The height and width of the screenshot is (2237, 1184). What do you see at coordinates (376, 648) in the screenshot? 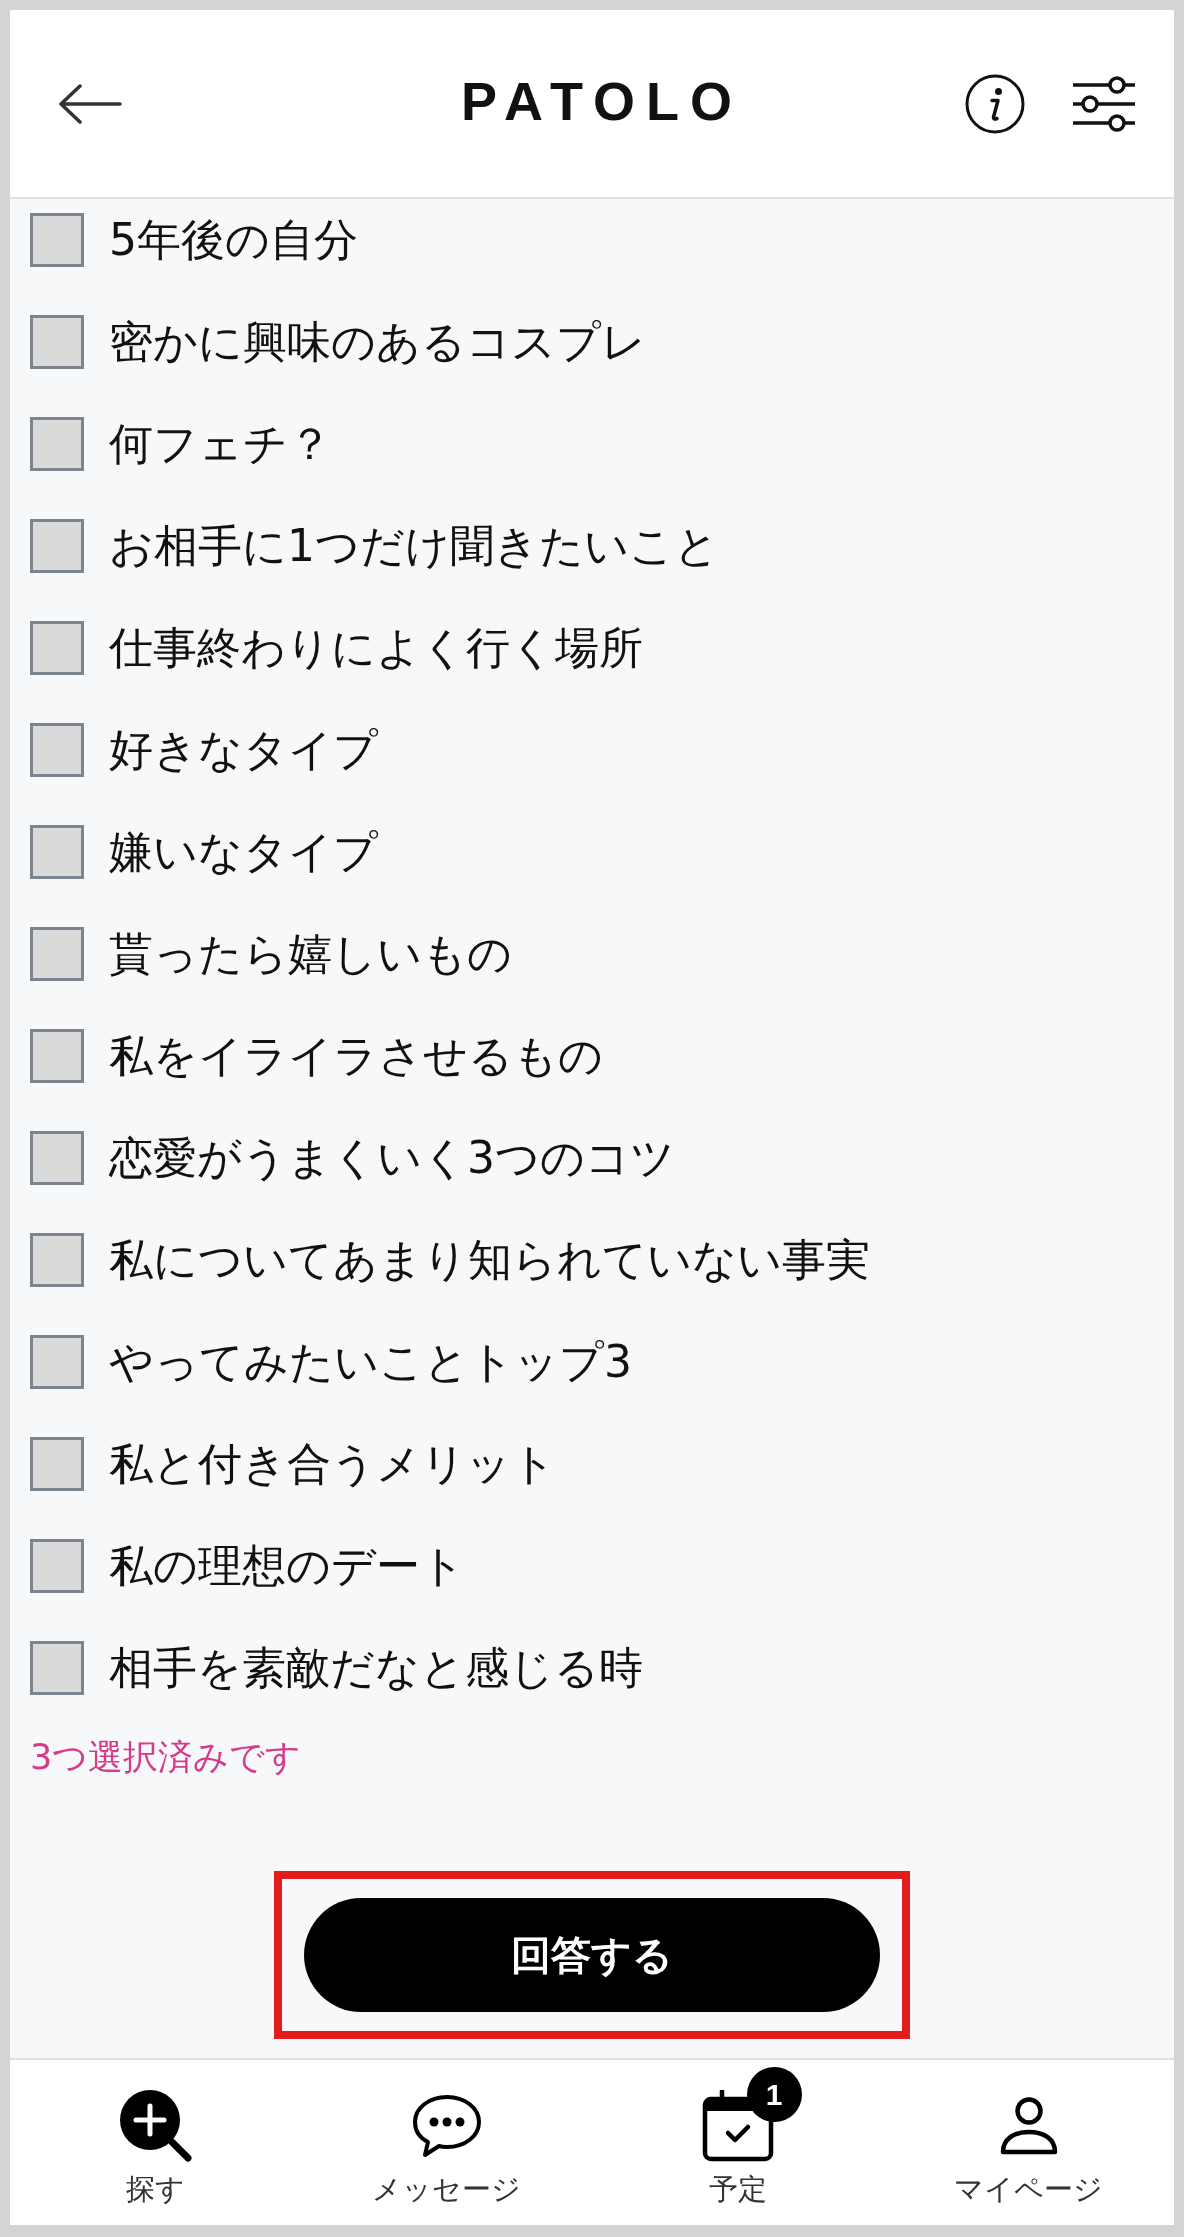
I see `option-label: 仕事終わりによく行く場所` at bounding box center [376, 648].